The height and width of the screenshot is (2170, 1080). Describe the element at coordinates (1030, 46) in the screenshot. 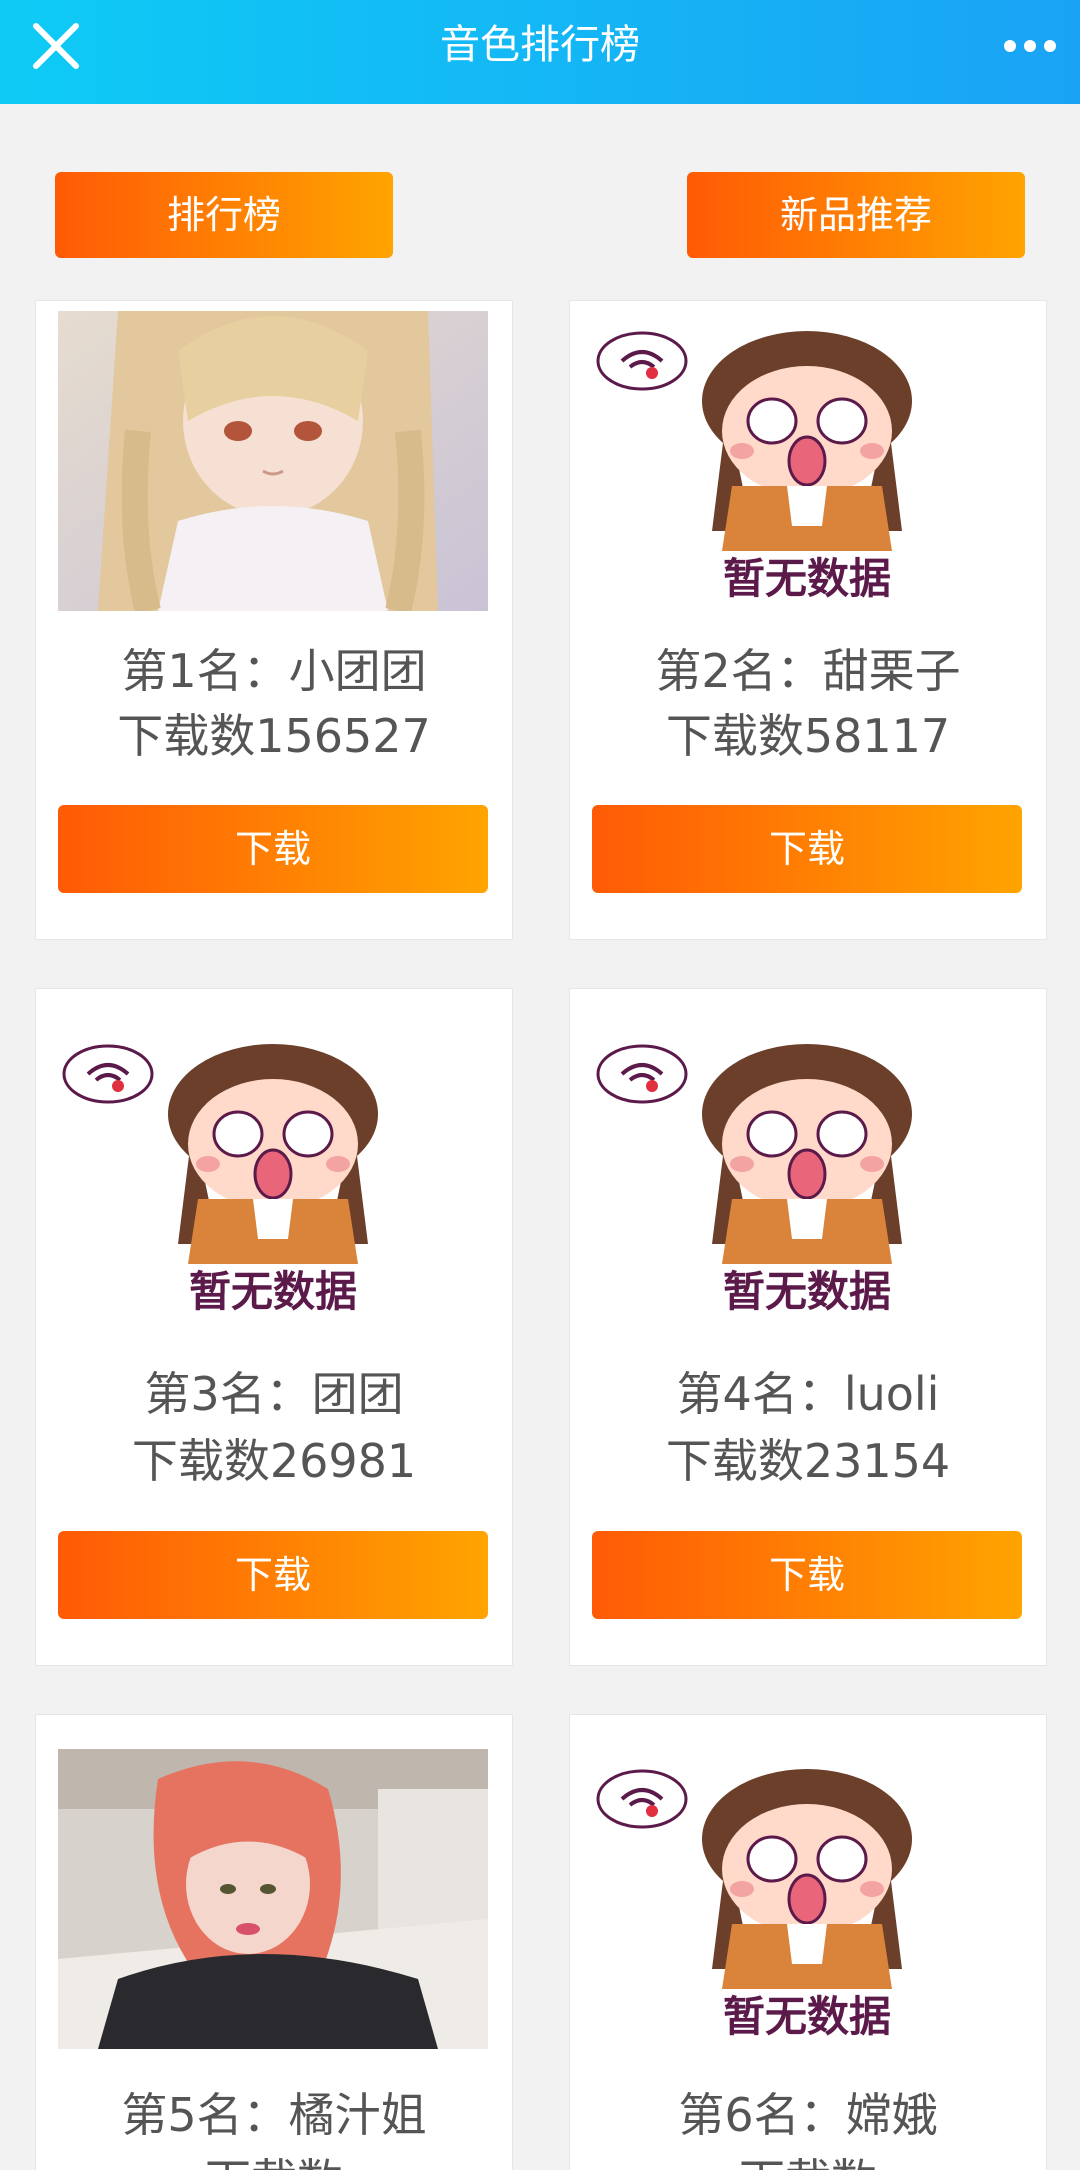

I see `more-icon` at that location.